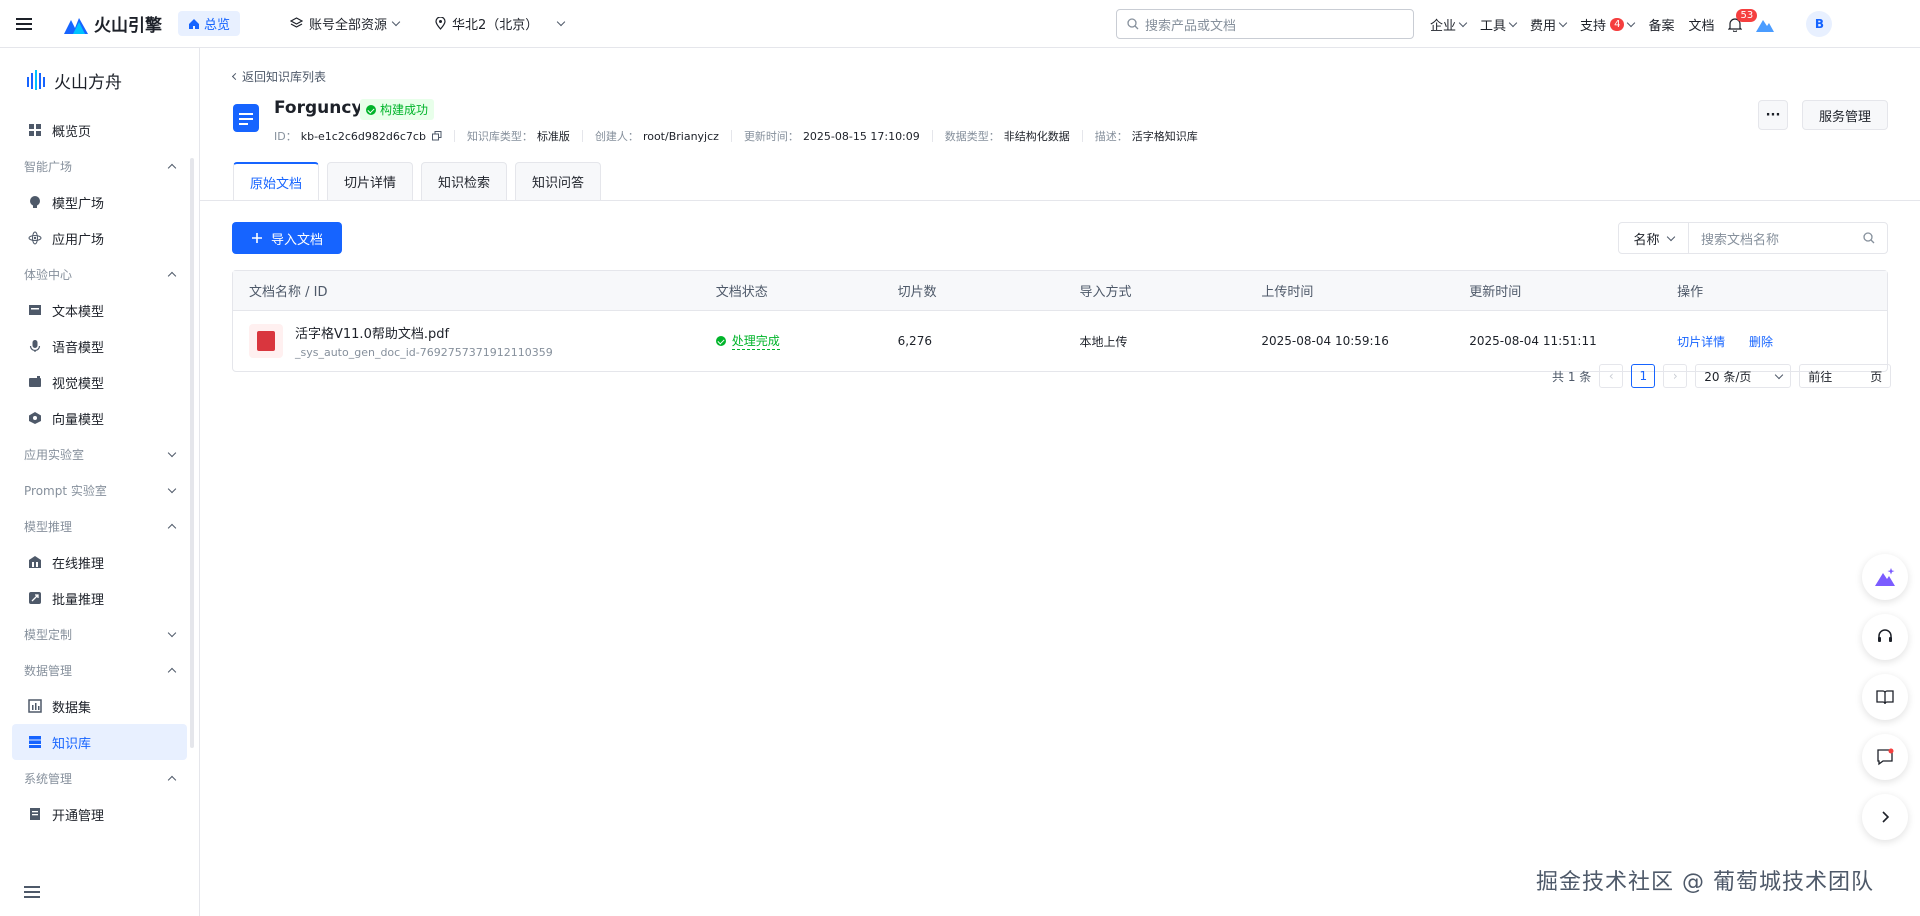 The width and height of the screenshot is (1920, 916). What do you see at coordinates (276, 181) in the screenshot?
I see `tab-original-docs: 原始文档` at bounding box center [276, 181].